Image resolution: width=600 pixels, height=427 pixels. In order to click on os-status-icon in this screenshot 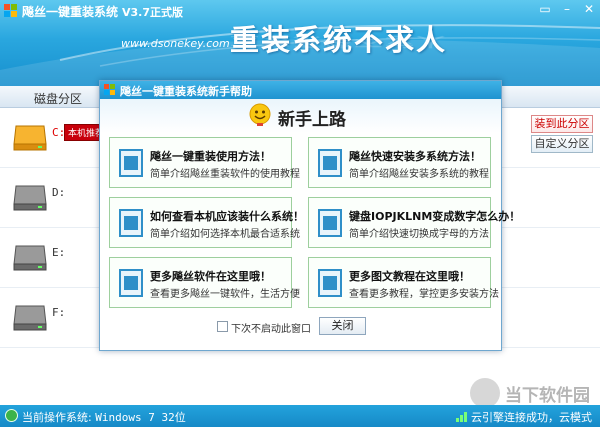, I will do `click(11, 415)`.